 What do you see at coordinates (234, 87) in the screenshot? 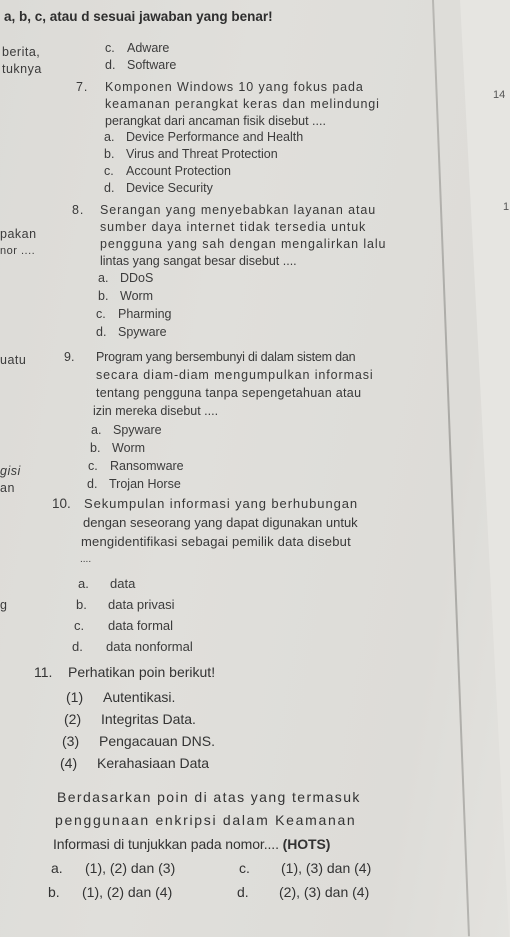
I see `q7-text: Komponen Windows 10 yang fokus pada` at bounding box center [234, 87].